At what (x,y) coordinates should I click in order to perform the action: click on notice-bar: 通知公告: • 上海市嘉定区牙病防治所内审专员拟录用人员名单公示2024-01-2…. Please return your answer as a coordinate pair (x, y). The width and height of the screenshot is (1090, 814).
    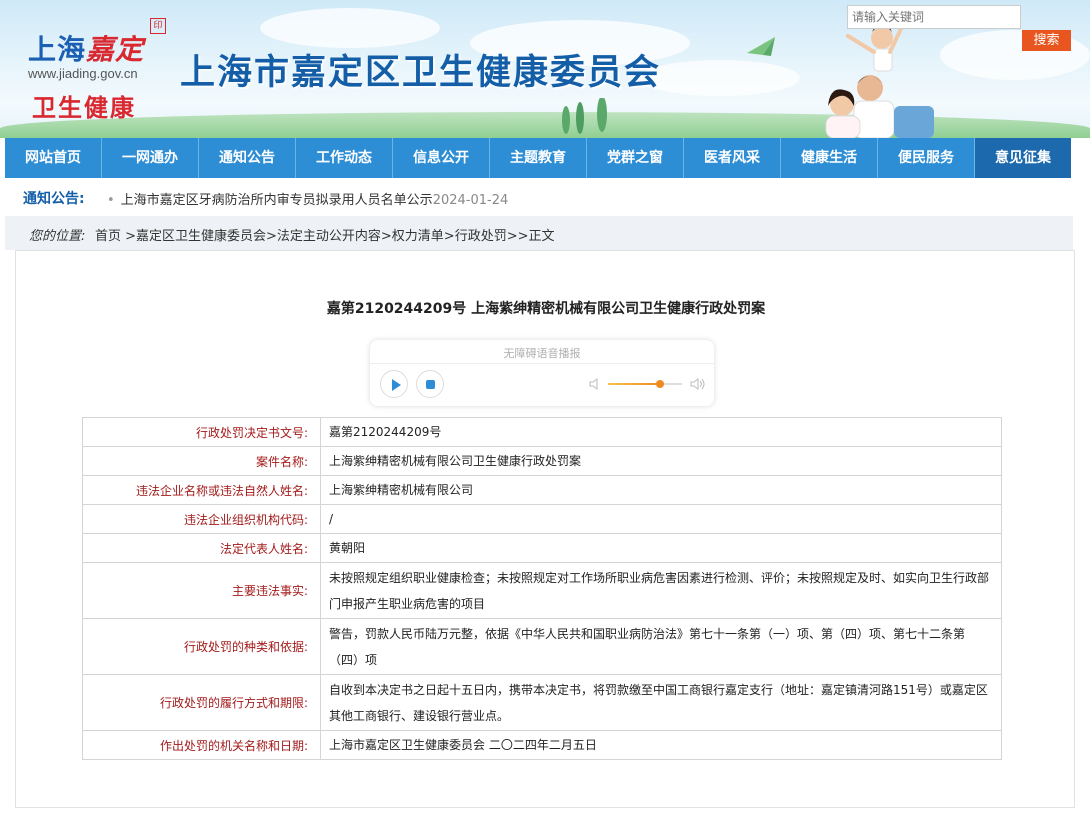
    Looking at the image, I should click on (538, 197).